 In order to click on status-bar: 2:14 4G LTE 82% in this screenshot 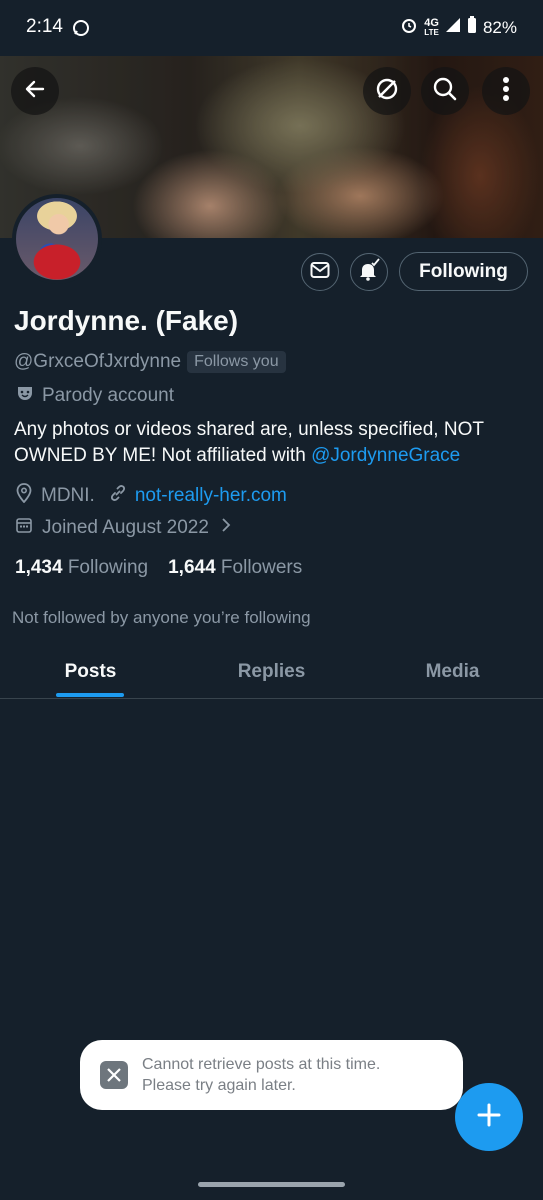, I will do `click(271, 28)`.